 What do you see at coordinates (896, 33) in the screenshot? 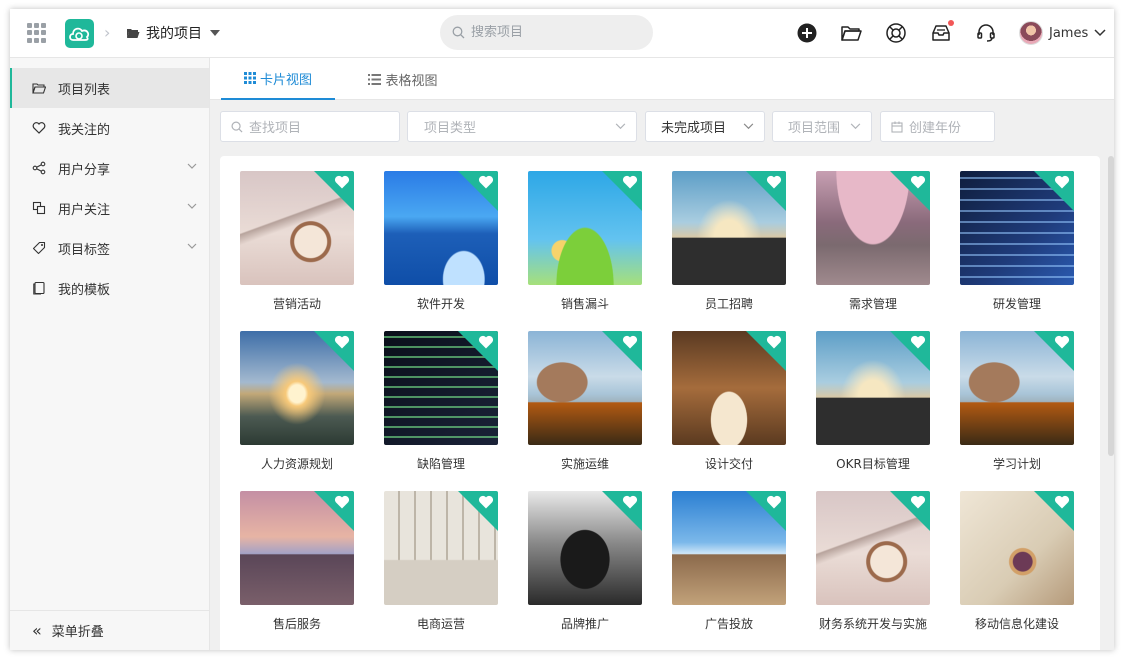
I see `help-lifebuoy-icon` at bounding box center [896, 33].